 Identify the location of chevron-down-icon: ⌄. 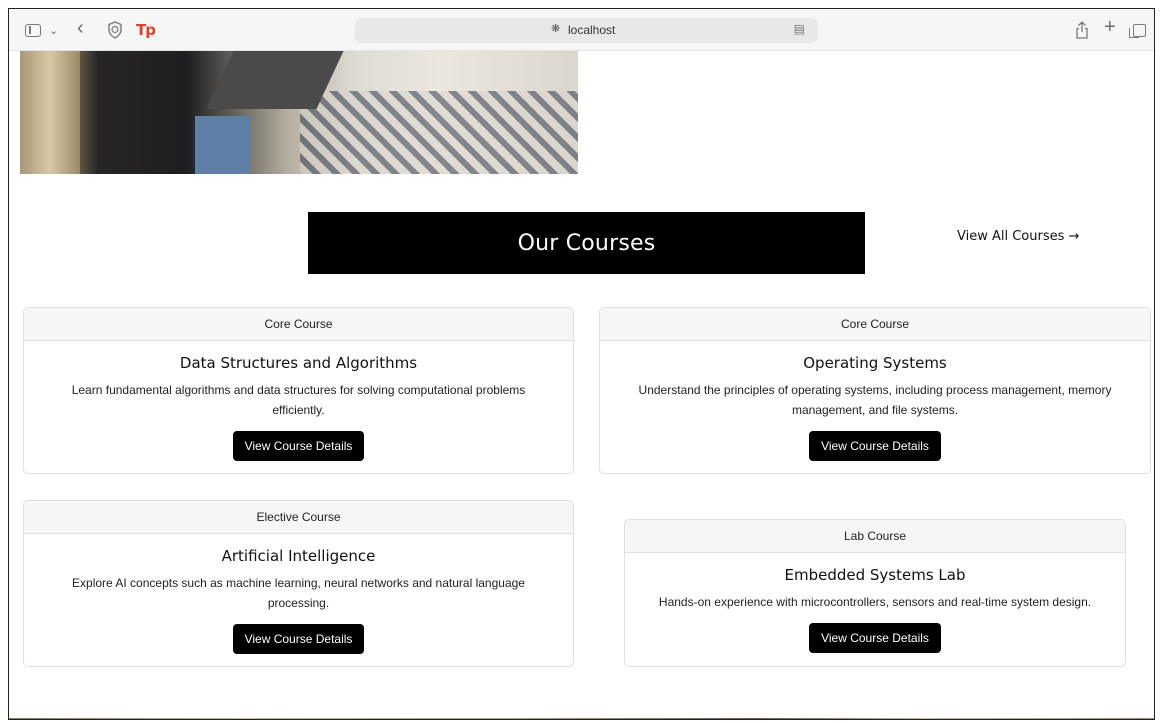
(53, 30).